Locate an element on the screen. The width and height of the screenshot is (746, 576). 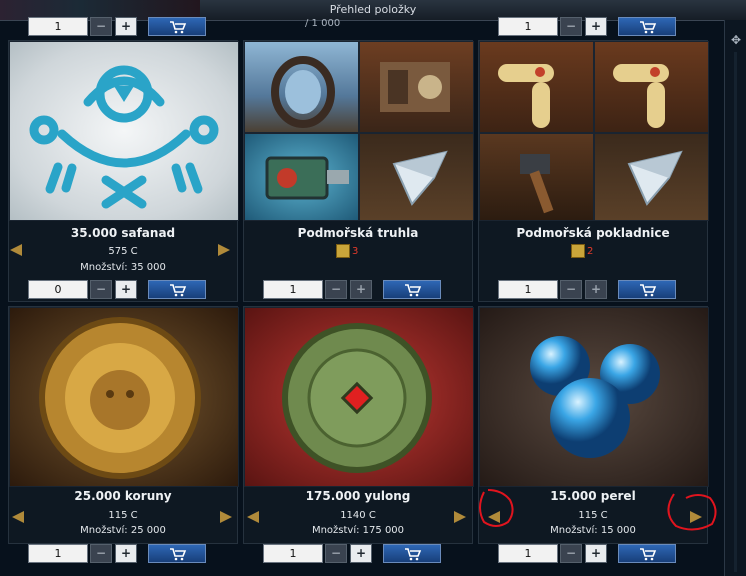
item-controls-safanad: 0 − + is located at coordinates (118, 289).